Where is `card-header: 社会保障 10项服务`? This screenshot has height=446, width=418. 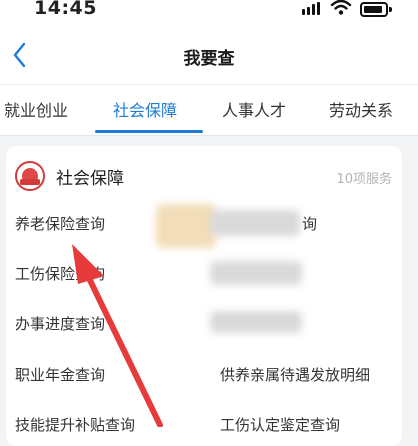
card-header: 社会保障 10项服务 is located at coordinates (204, 174).